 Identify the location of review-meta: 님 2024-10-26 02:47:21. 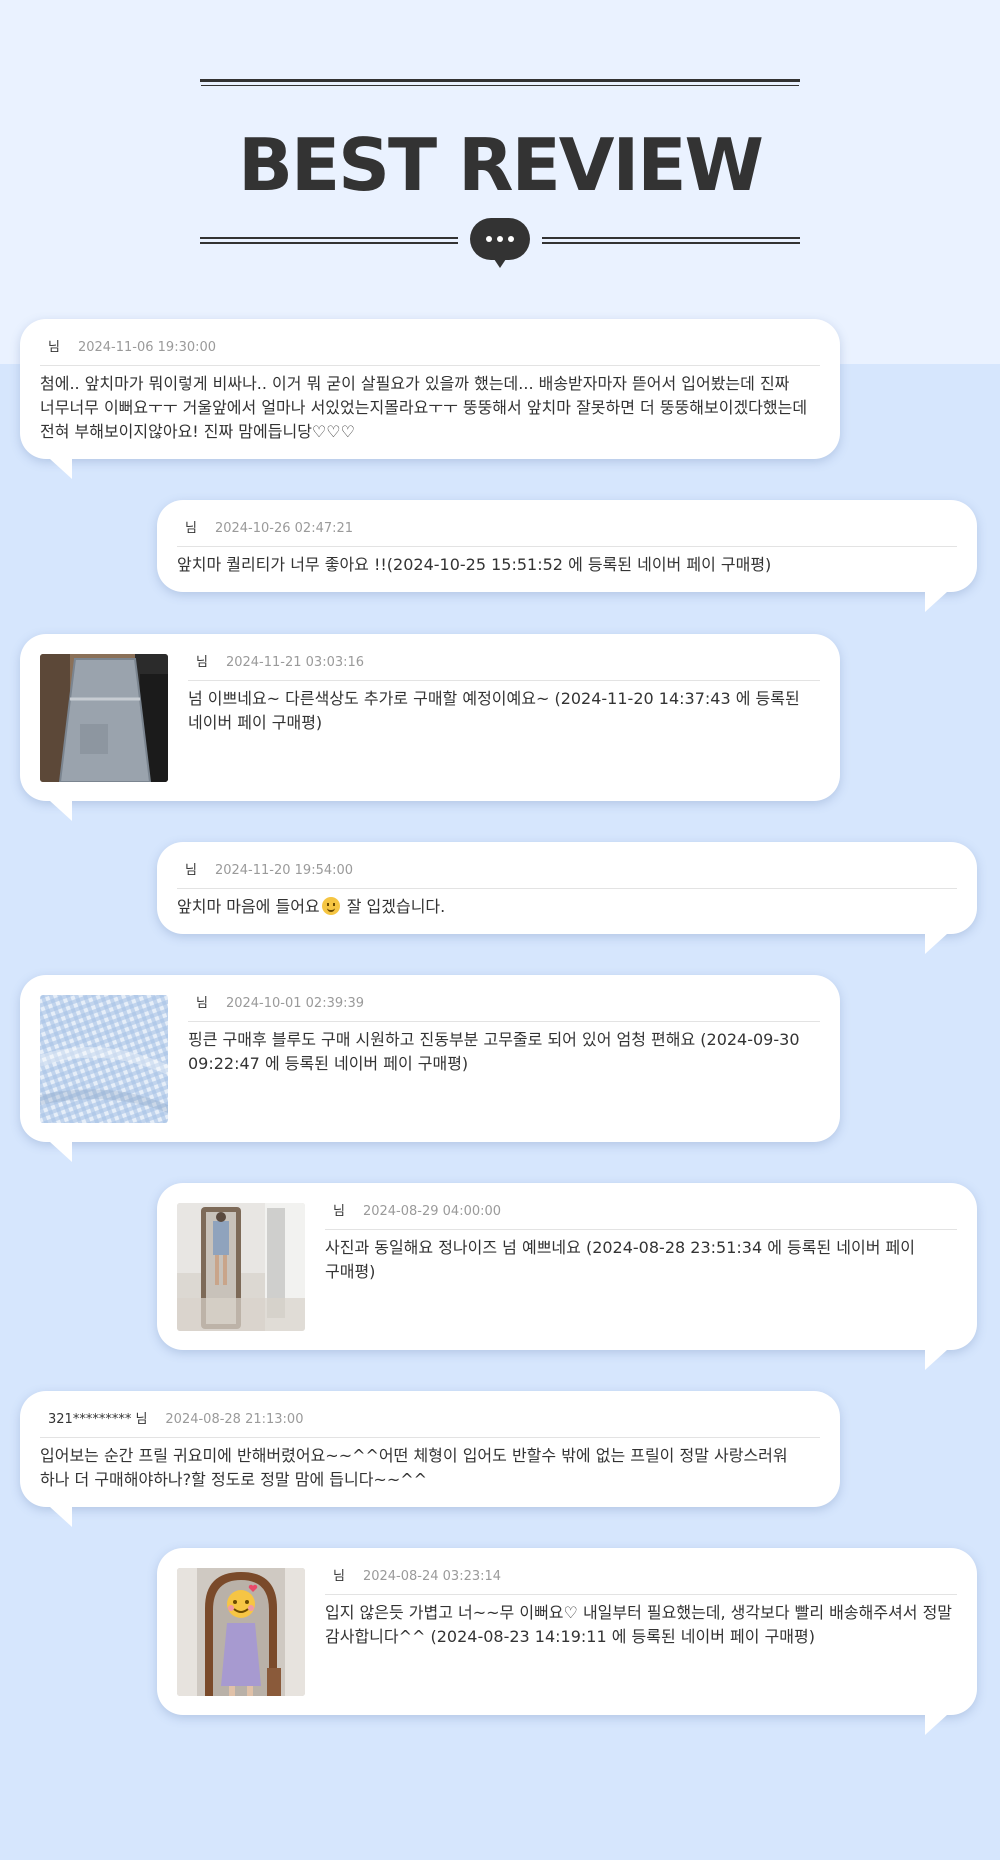
(567, 529).